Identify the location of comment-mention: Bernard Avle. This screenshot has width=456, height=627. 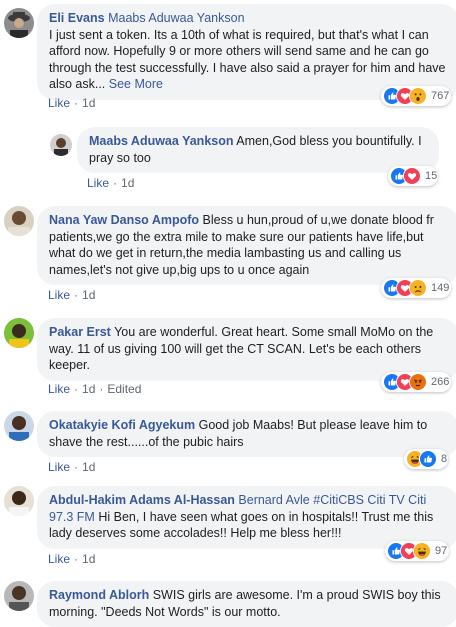
(273, 500).